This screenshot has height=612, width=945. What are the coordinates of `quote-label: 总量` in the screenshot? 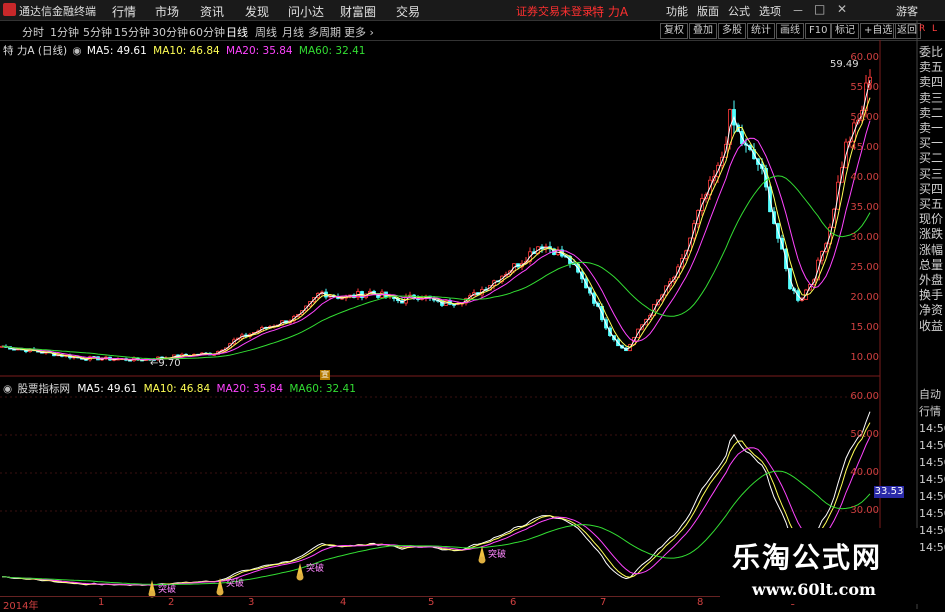 It's located at (931, 264).